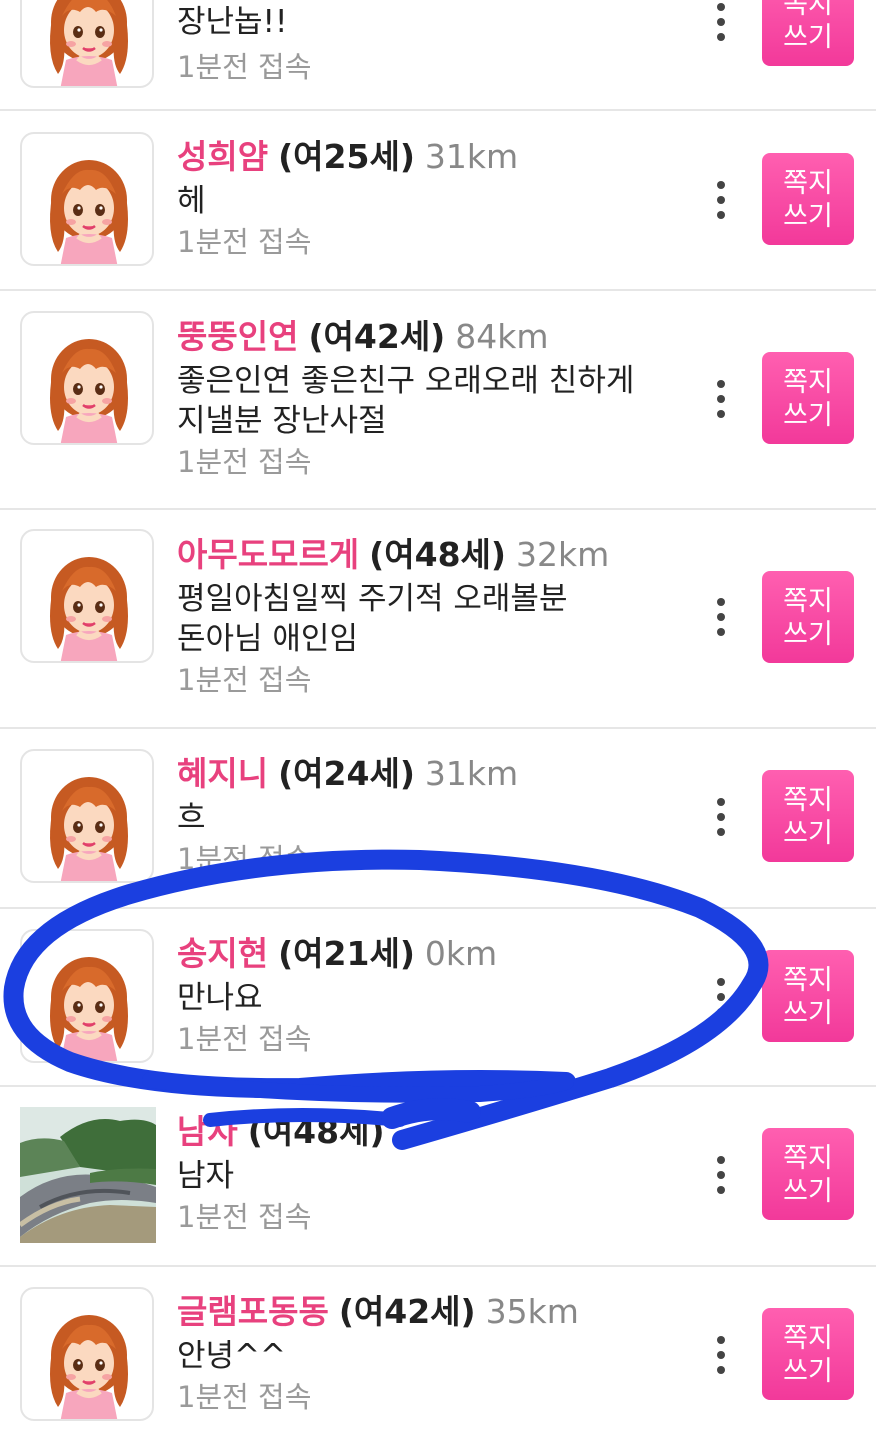  What do you see at coordinates (441, 1132) in the screenshot?
I see `profile-header: 남자 (여48세)` at bounding box center [441, 1132].